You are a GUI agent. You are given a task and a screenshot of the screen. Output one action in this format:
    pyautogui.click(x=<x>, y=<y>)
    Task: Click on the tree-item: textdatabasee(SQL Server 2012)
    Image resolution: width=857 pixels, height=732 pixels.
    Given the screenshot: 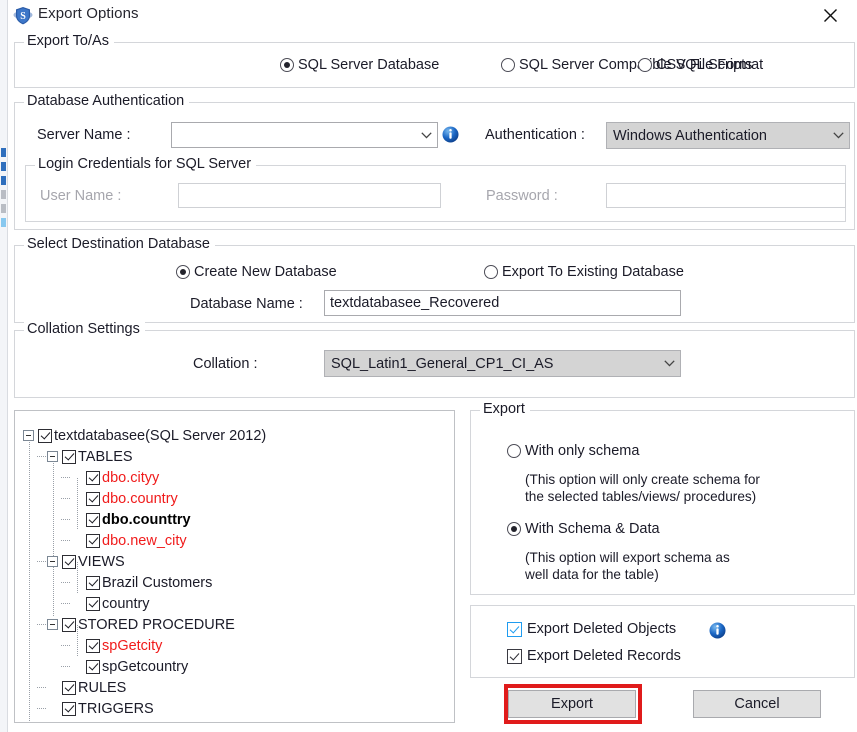 What is the action you would take?
    pyautogui.click(x=144, y=435)
    